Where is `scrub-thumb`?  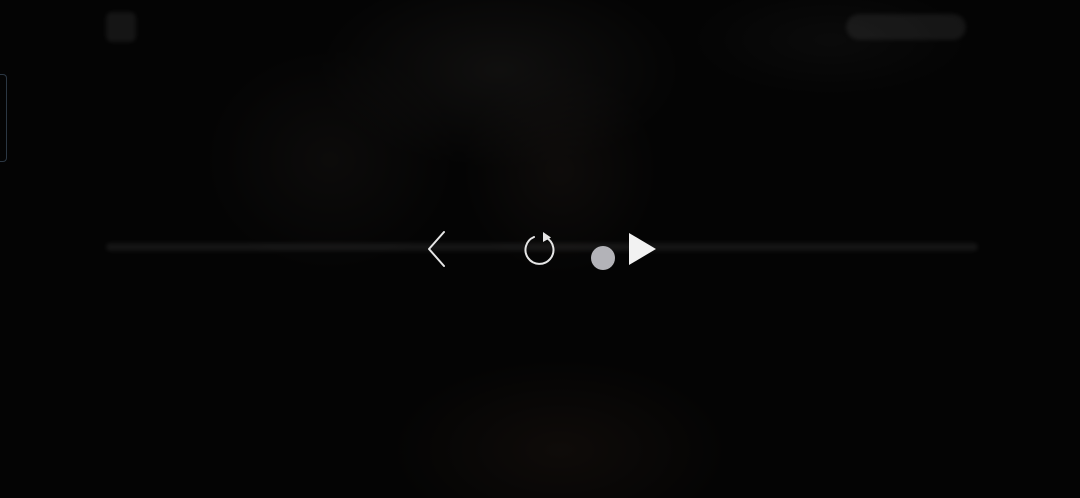 scrub-thumb is located at coordinates (603, 258).